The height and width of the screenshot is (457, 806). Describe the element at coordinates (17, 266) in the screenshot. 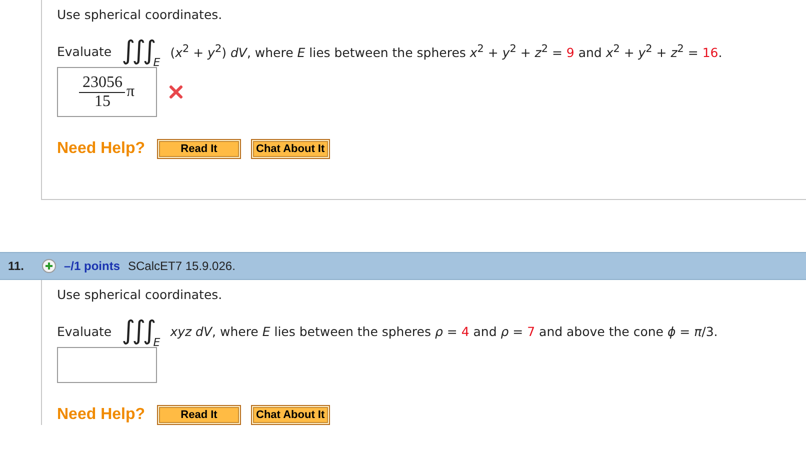

I see `question-number: 11.` at that location.